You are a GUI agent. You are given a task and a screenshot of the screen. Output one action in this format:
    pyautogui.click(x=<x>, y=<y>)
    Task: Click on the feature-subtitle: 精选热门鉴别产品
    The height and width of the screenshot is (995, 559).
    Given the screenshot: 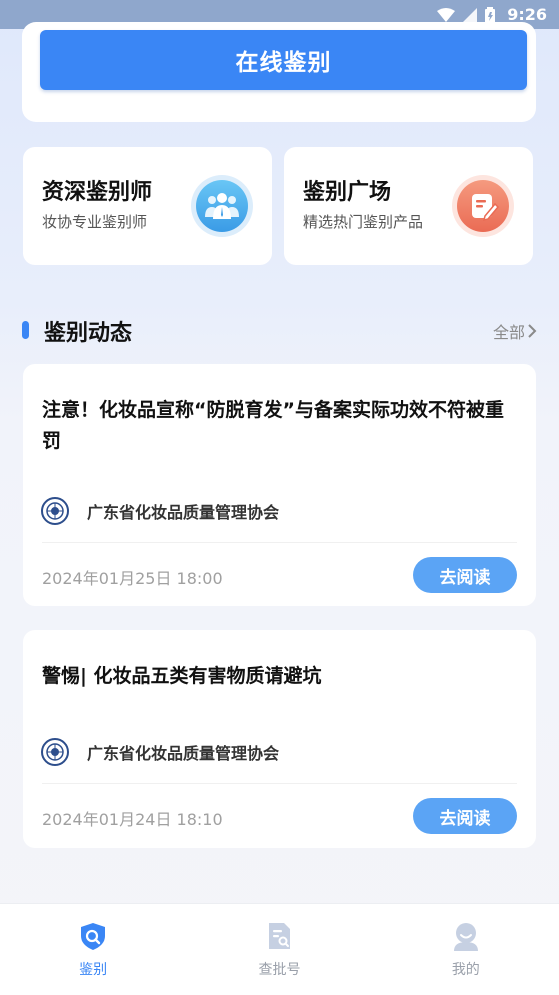 What is the action you would take?
    pyautogui.click(x=363, y=222)
    